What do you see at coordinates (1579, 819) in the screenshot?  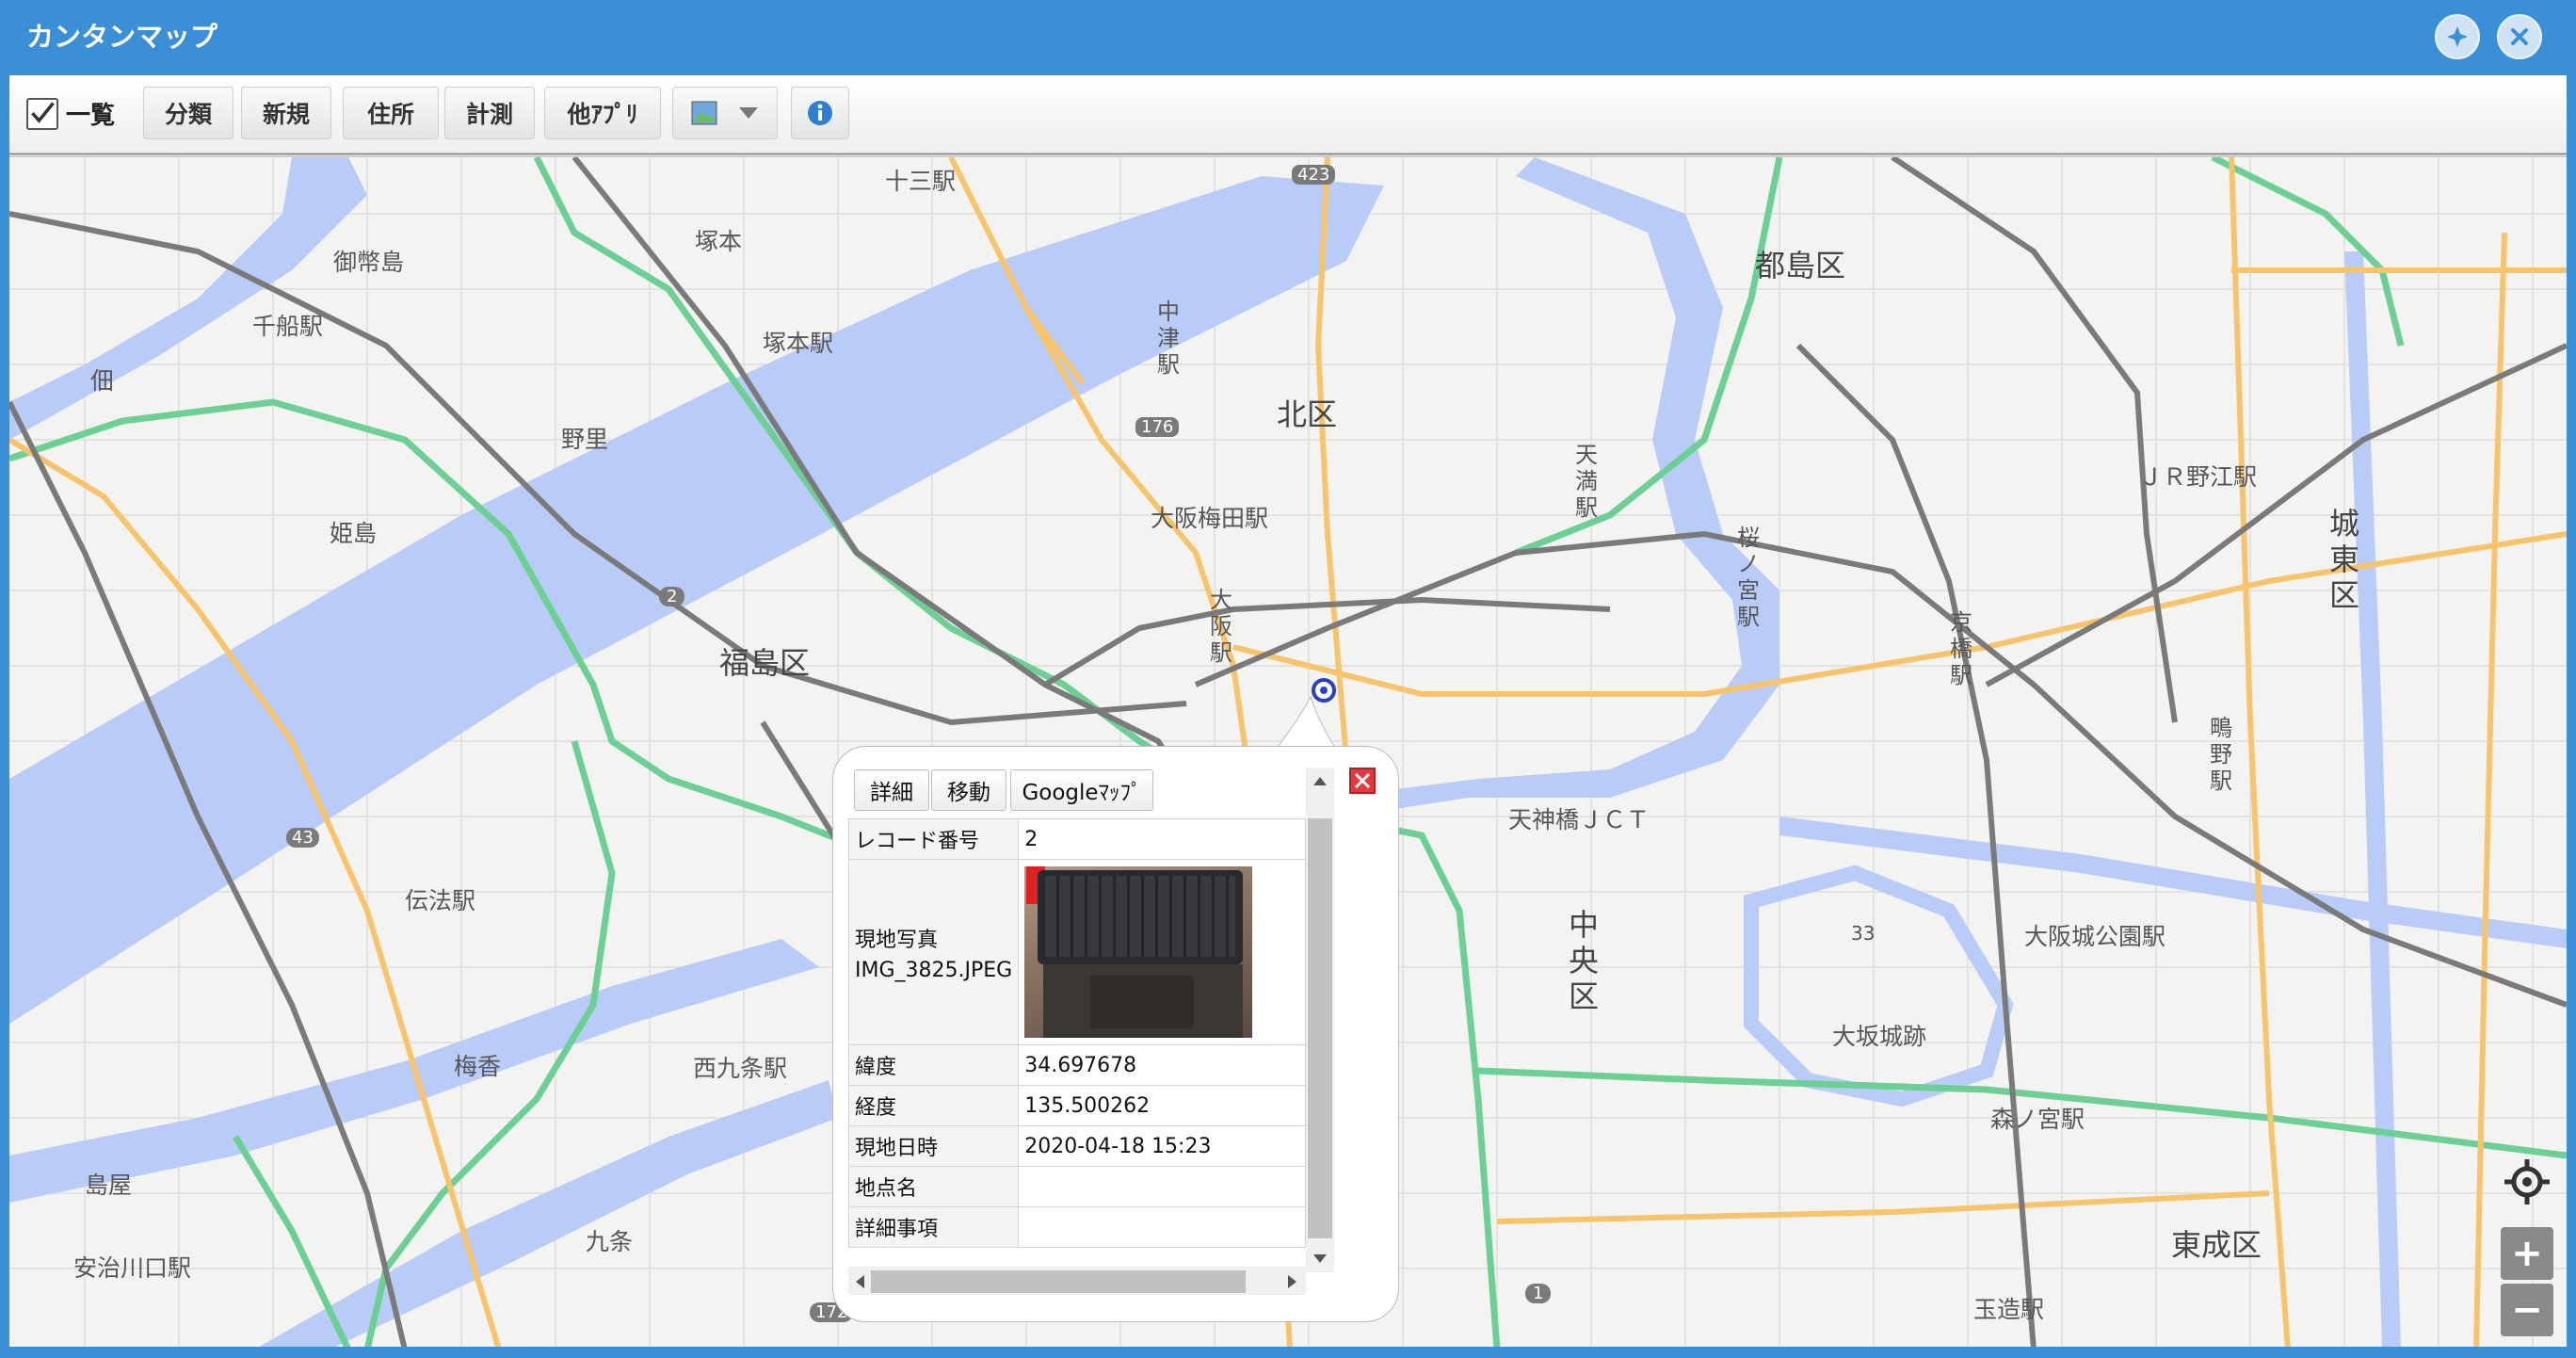 I see `map-label: 天神橋ＪＣＴ` at bounding box center [1579, 819].